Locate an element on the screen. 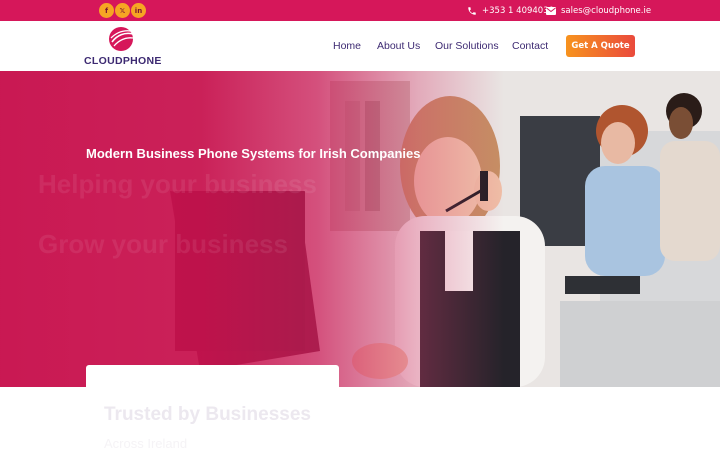 The width and height of the screenshot is (720, 450). trusted-heading: Trusted by Businesses is located at coordinates (207, 414).